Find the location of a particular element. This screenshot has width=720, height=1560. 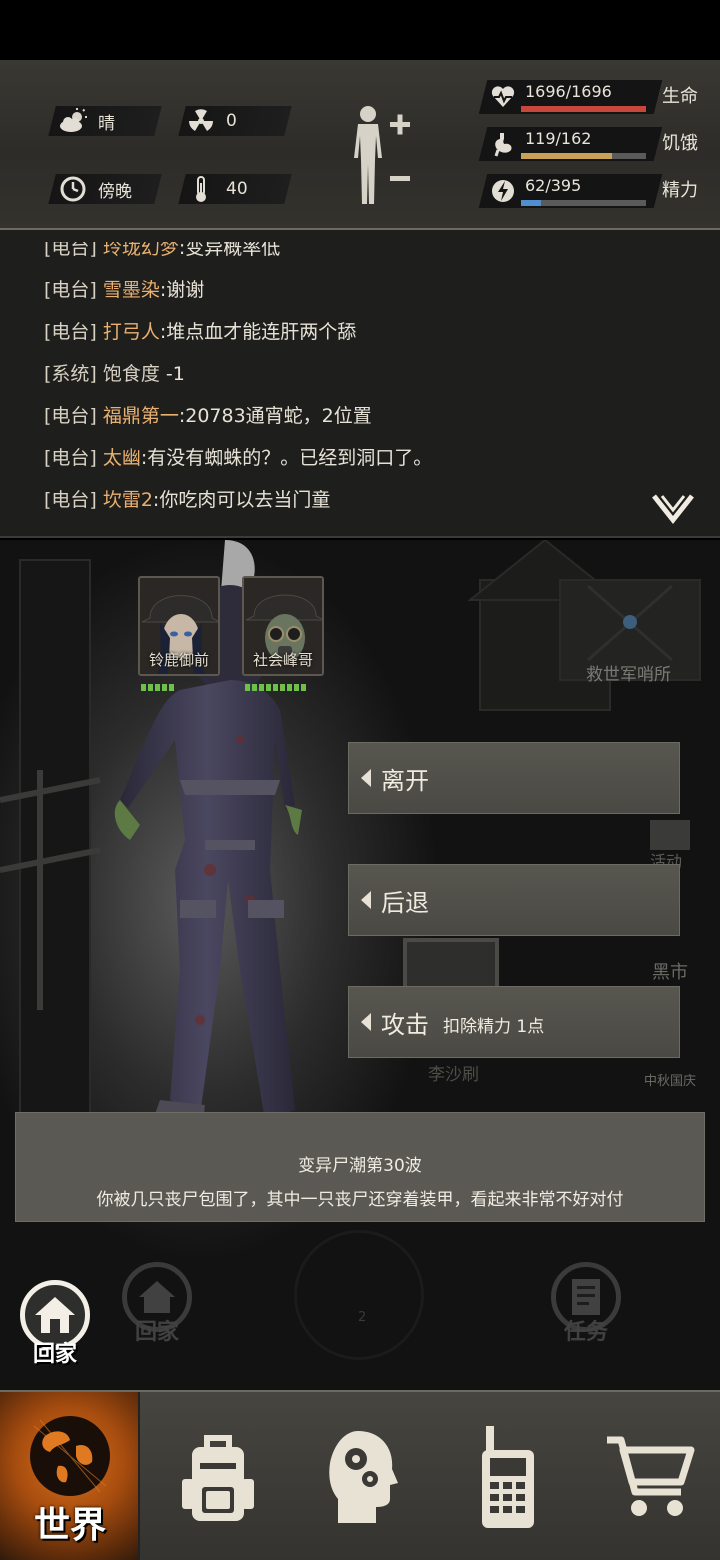

chat-line: [电台] 福鼎第一:20783通宵蛇，2位置 is located at coordinates (208, 416).